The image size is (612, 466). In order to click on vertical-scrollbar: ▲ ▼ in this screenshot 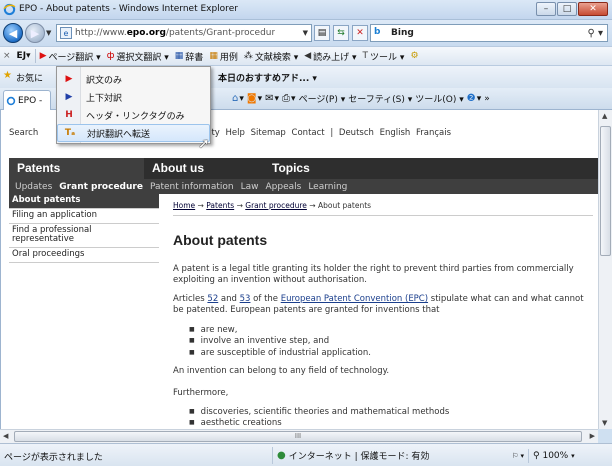, I will do `click(605, 269)`.